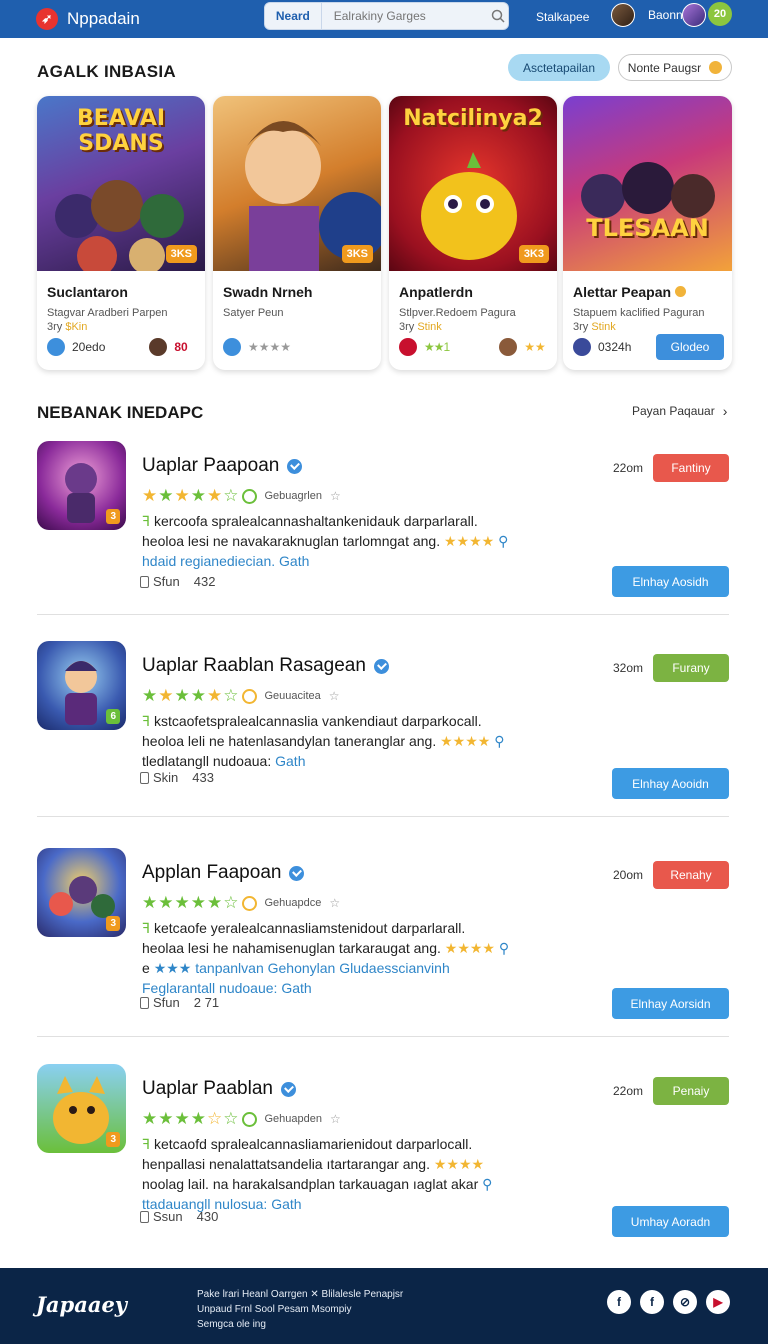  What do you see at coordinates (381, 666) in the screenshot?
I see `verified-icon` at bounding box center [381, 666].